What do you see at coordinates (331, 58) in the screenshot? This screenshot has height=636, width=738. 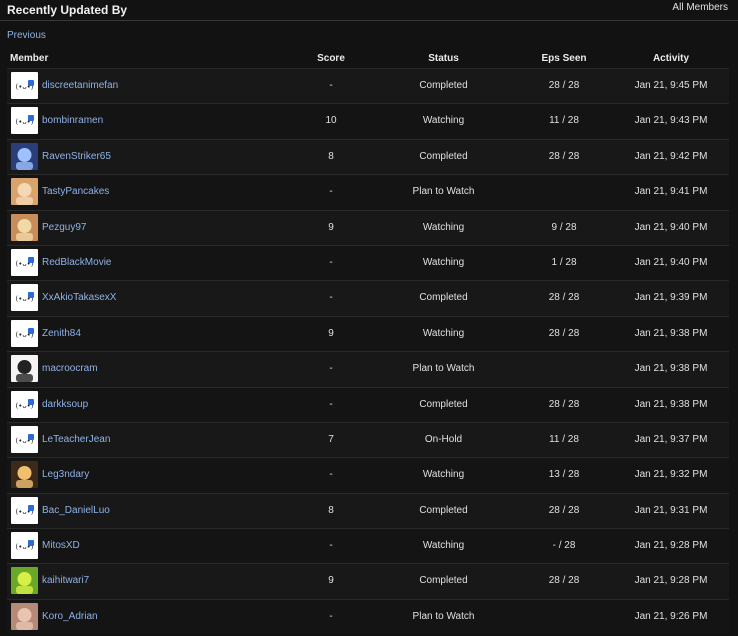 I see `column-header-score: Score` at bounding box center [331, 58].